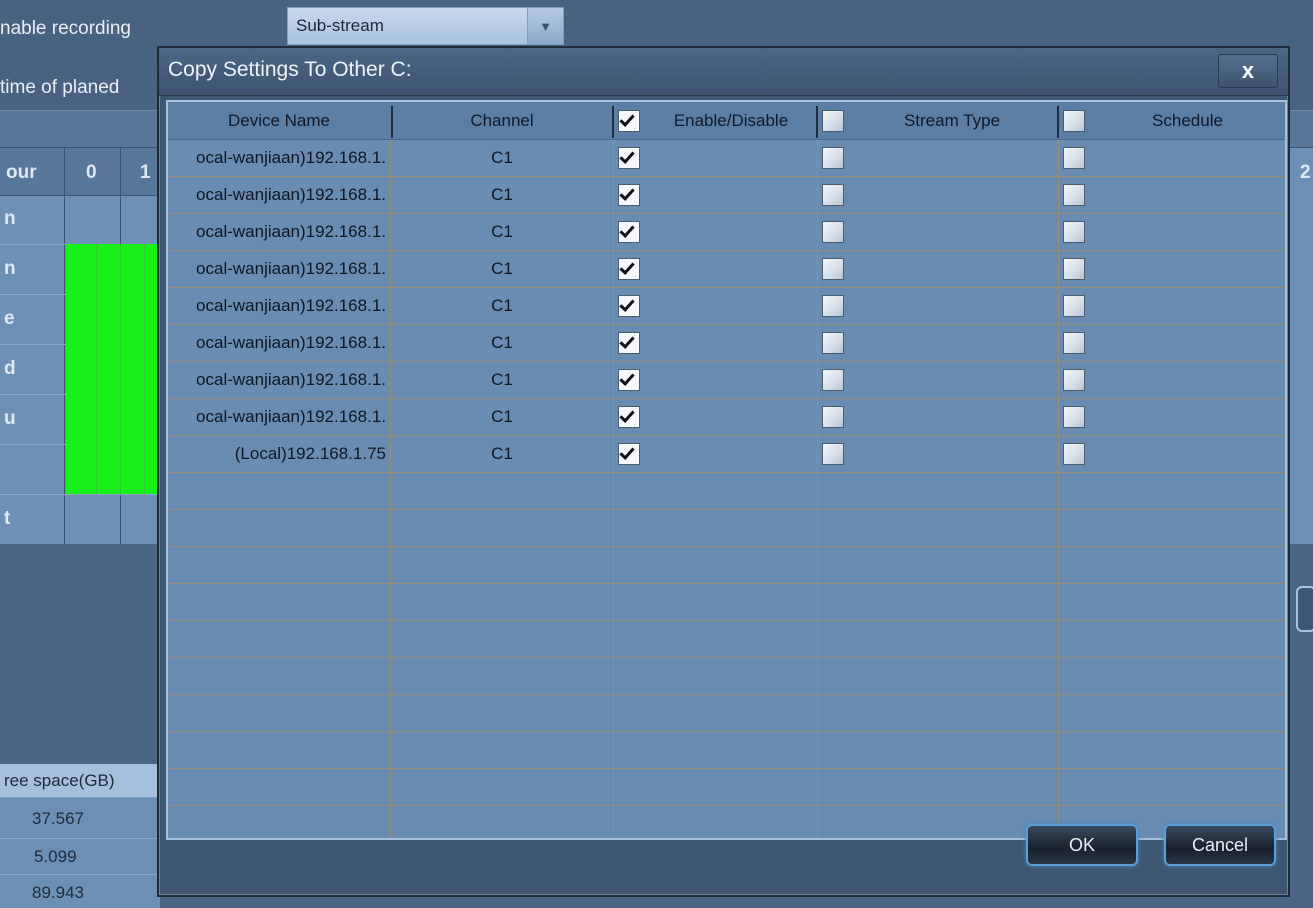 The width and height of the screenshot is (1313, 908). Describe the element at coordinates (10, 368) in the screenshot. I see `grid-row-label: d` at that location.